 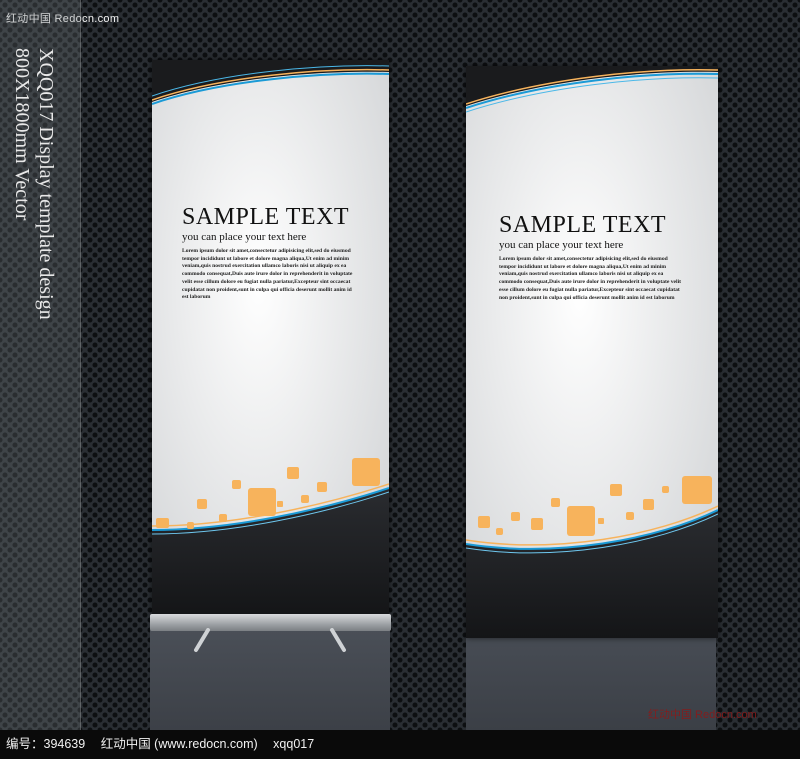 What do you see at coordinates (266, 217) in the screenshot?
I see `banner-left-headline: SAMPLE TEXT` at bounding box center [266, 217].